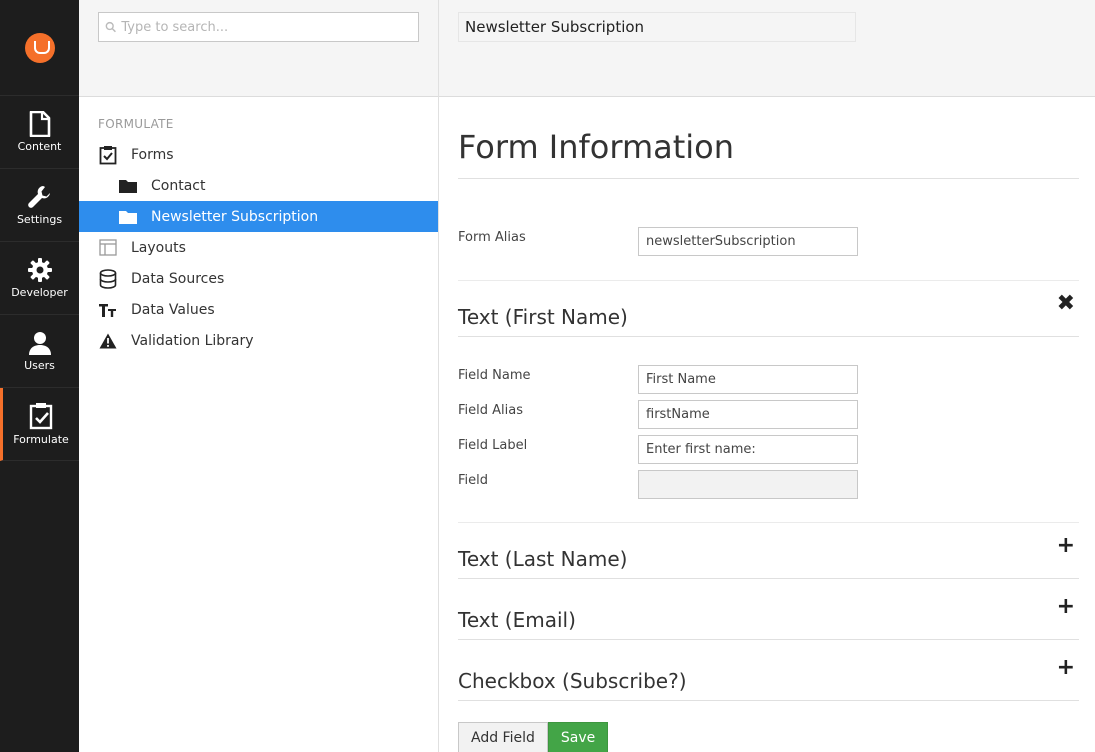 The width and height of the screenshot is (1095, 752). I want to click on field-type-label: Field, so click(473, 480).